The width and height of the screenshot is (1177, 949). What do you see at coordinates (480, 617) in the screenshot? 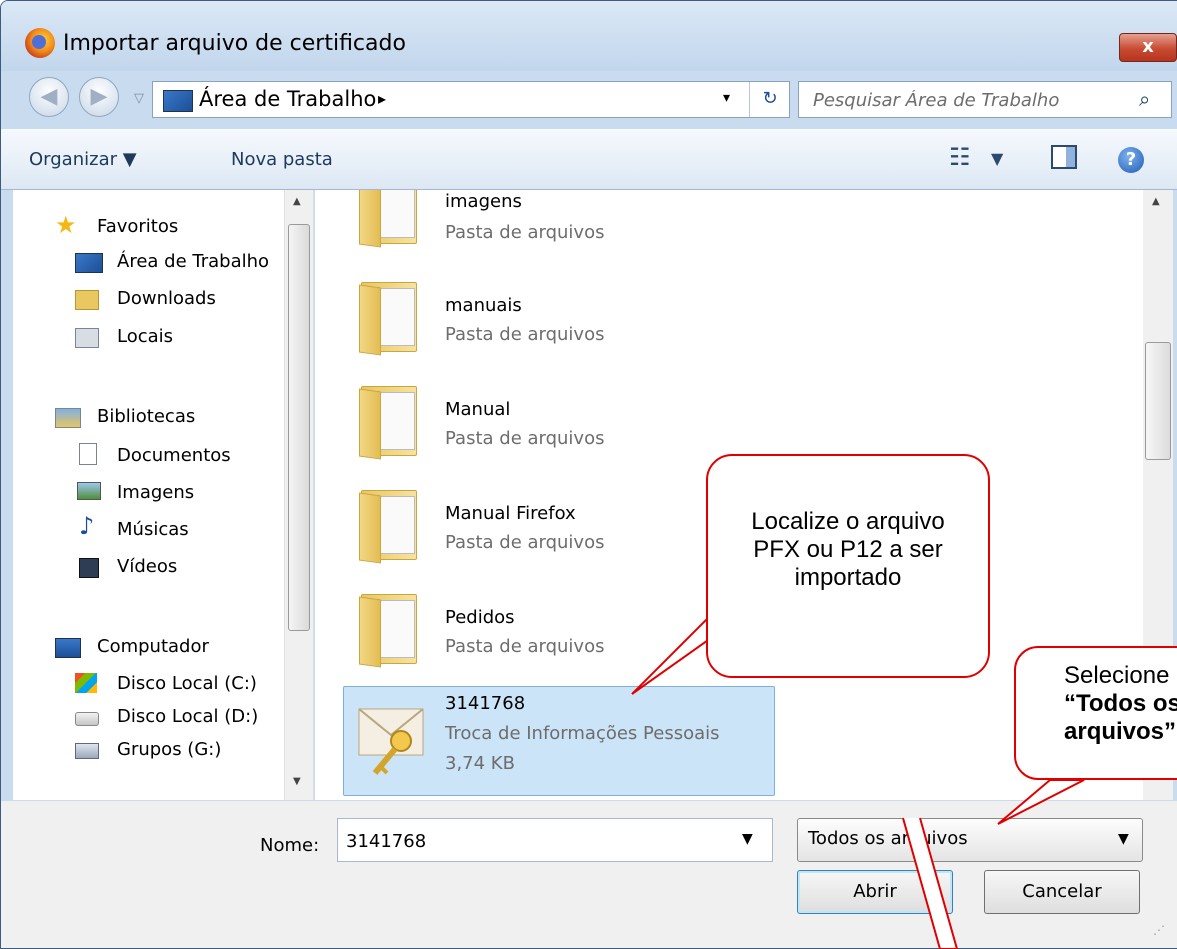
I see `item-name: Pedidos` at bounding box center [480, 617].